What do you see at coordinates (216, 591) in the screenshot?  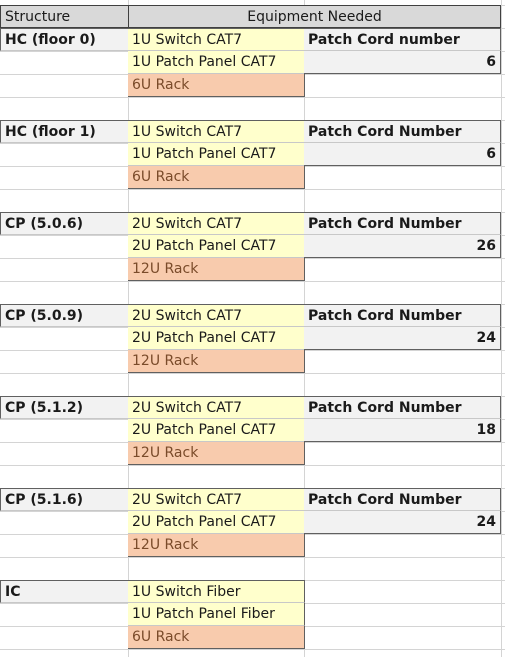 I see `switch-cell: 1U Switch Fiber` at bounding box center [216, 591].